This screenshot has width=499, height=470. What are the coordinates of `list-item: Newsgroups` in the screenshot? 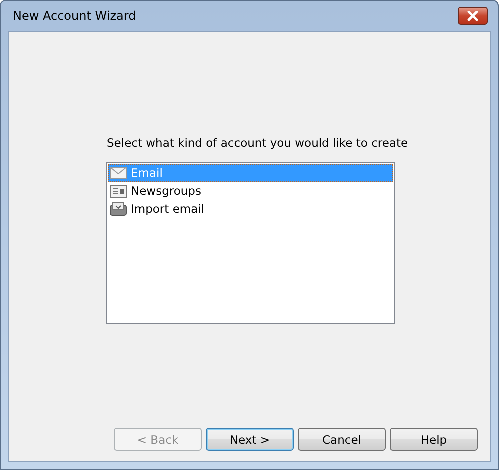 It's located at (250, 191).